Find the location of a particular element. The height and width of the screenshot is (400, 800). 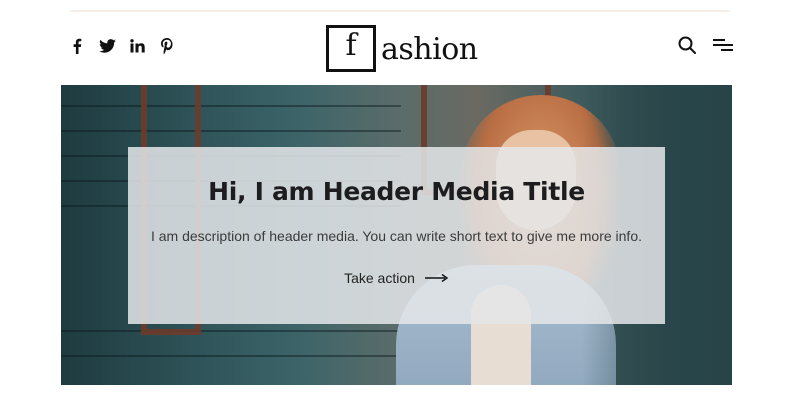

logo-letter: f is located at coordinates (351, 45).